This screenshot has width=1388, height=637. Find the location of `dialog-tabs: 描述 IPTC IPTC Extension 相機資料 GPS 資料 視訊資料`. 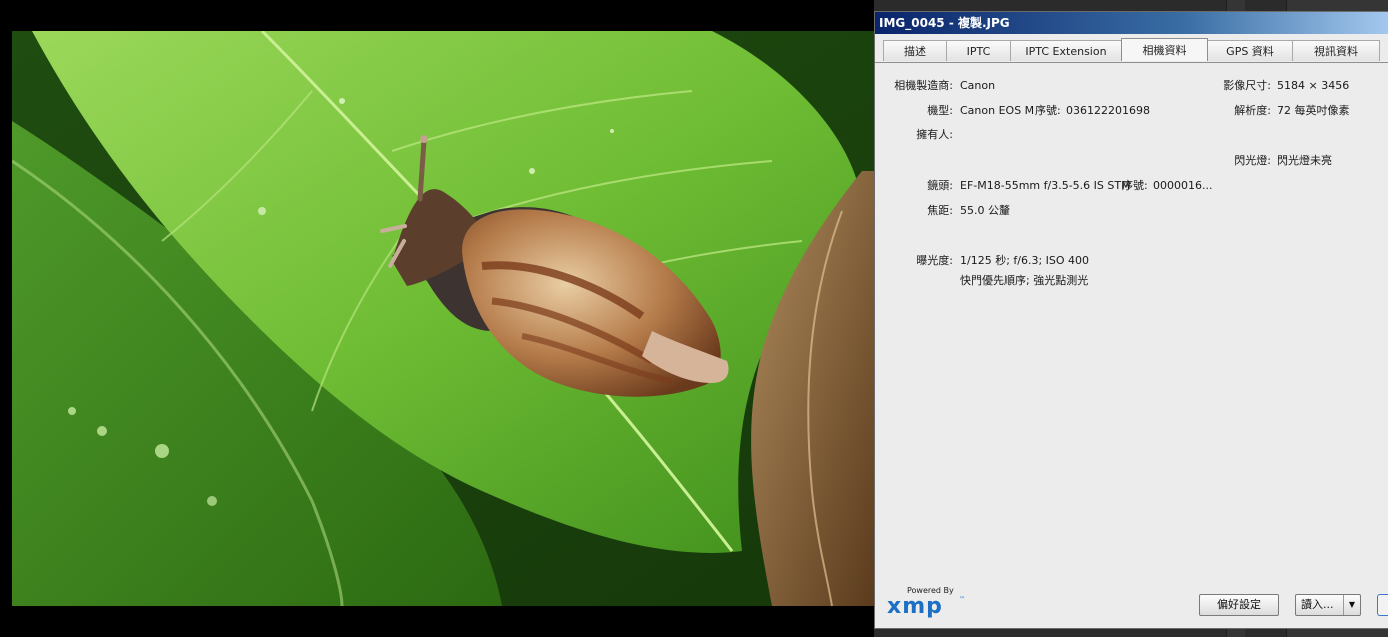

dialog-tabs: 描述 IPTC IPTC Extension 相機資料 GPS 資料 視訊資料 is located at coordinates (1131, 50).